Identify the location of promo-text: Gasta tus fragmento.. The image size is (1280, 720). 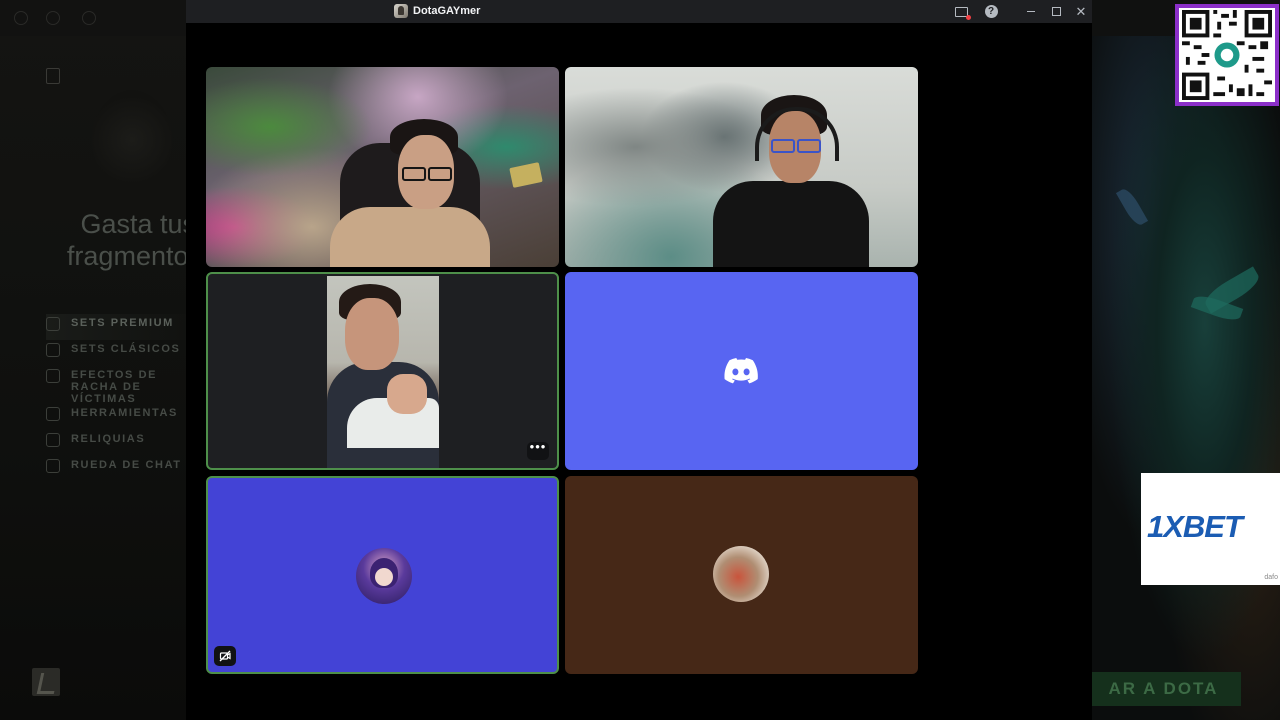
(126, 240).